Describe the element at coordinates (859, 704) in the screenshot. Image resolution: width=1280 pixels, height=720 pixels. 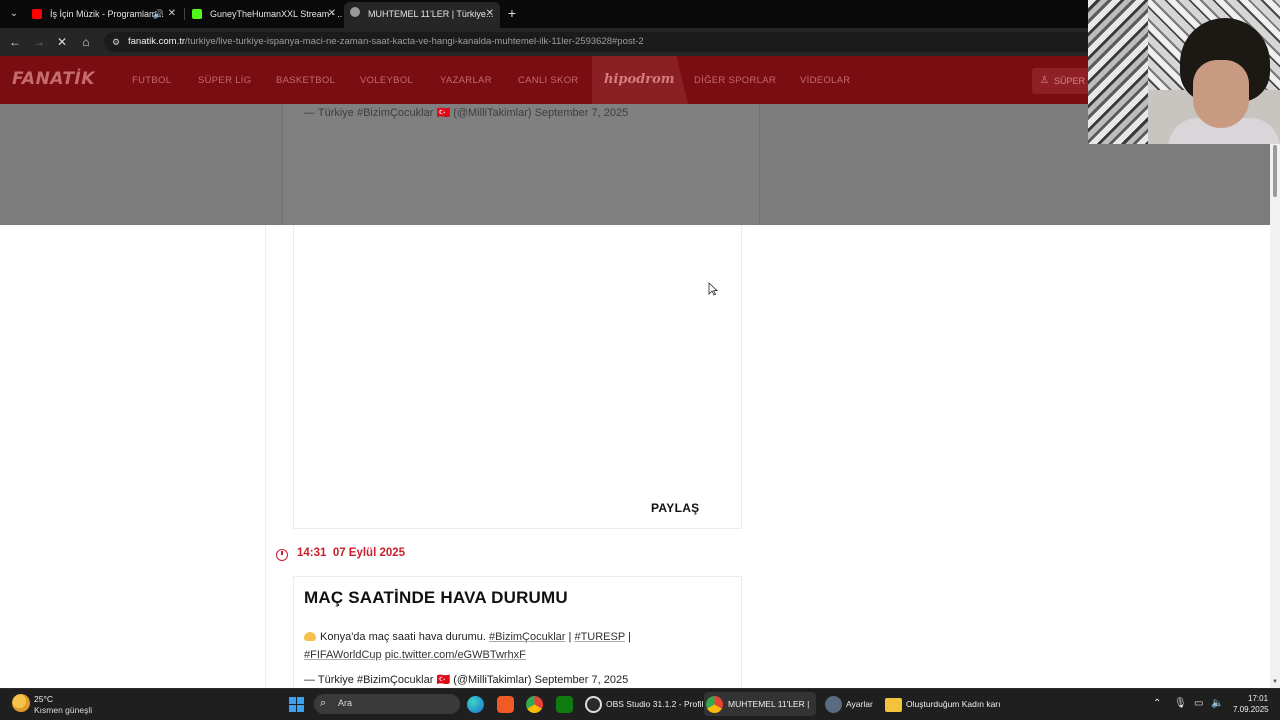
I see `taskbar-settings: Ayarlar` at that location.